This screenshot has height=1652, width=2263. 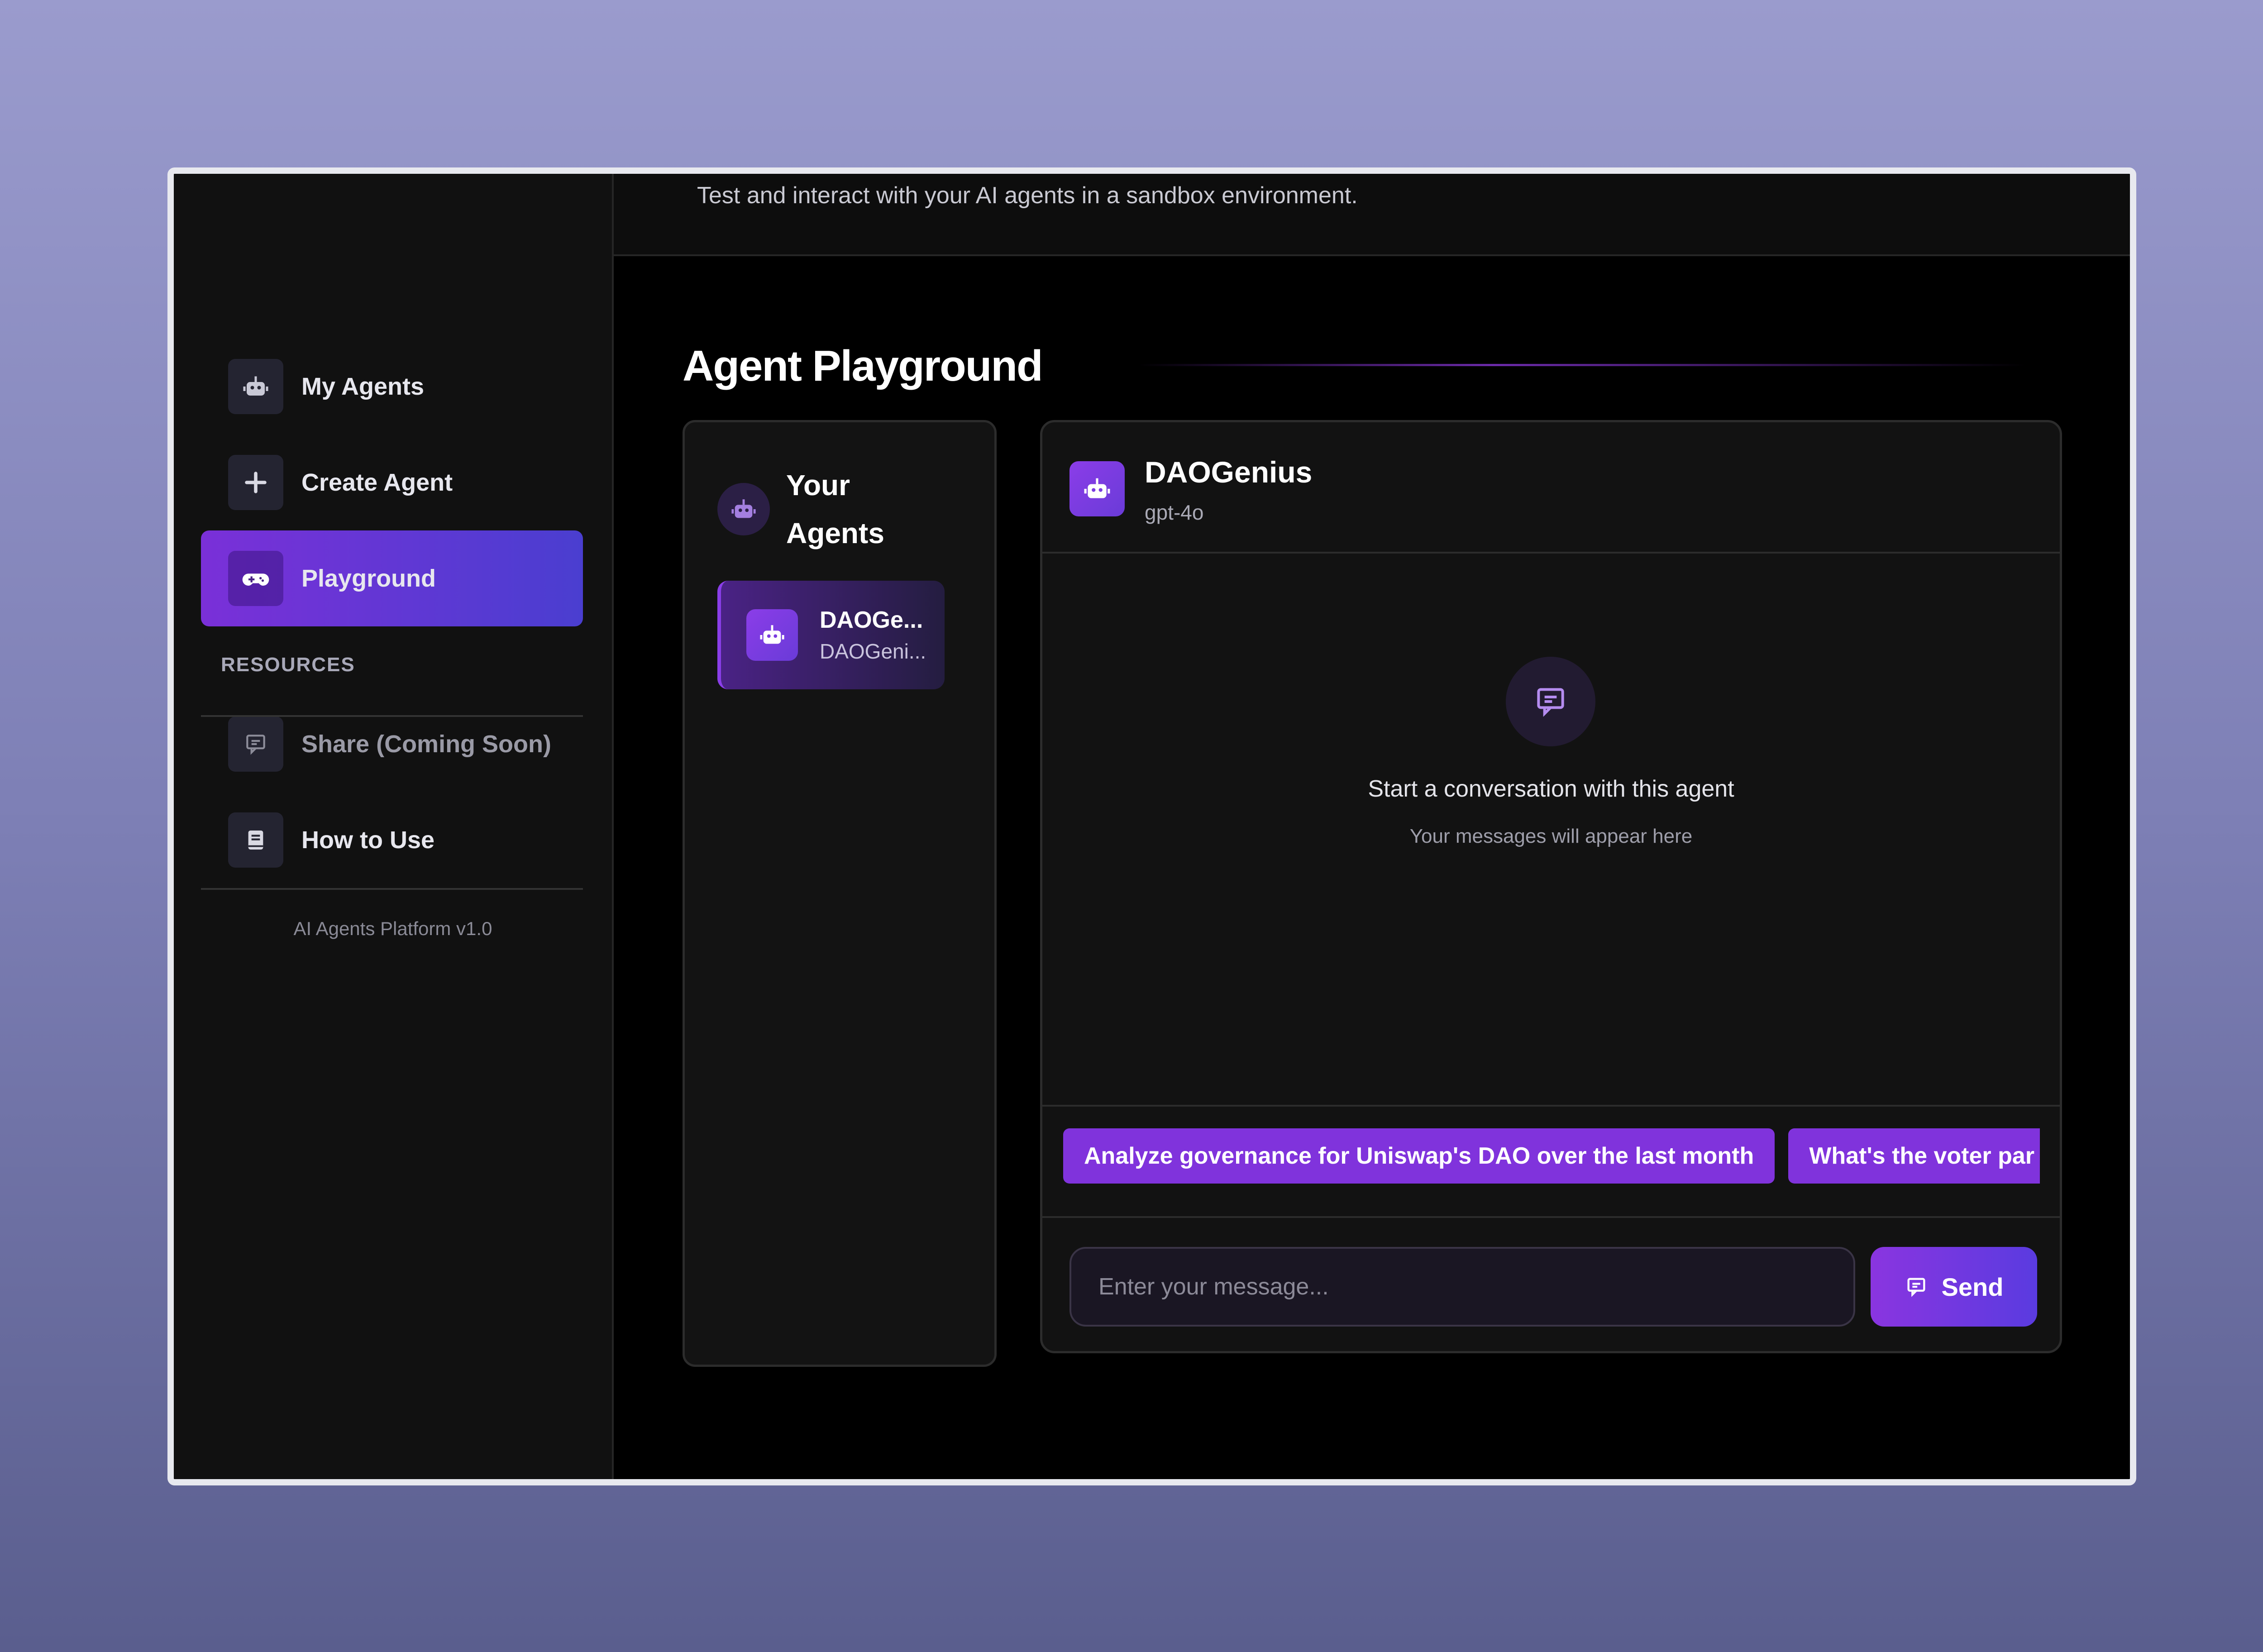 I want to click on sidebar-item-label: My Agents, so click(x=363, y=386).